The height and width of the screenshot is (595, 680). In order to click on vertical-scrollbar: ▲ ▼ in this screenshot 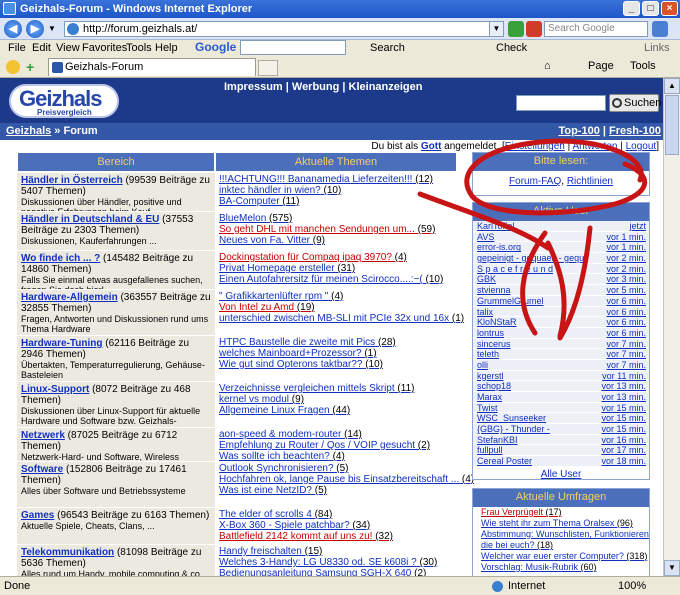, I will do `click(671, 327)`.